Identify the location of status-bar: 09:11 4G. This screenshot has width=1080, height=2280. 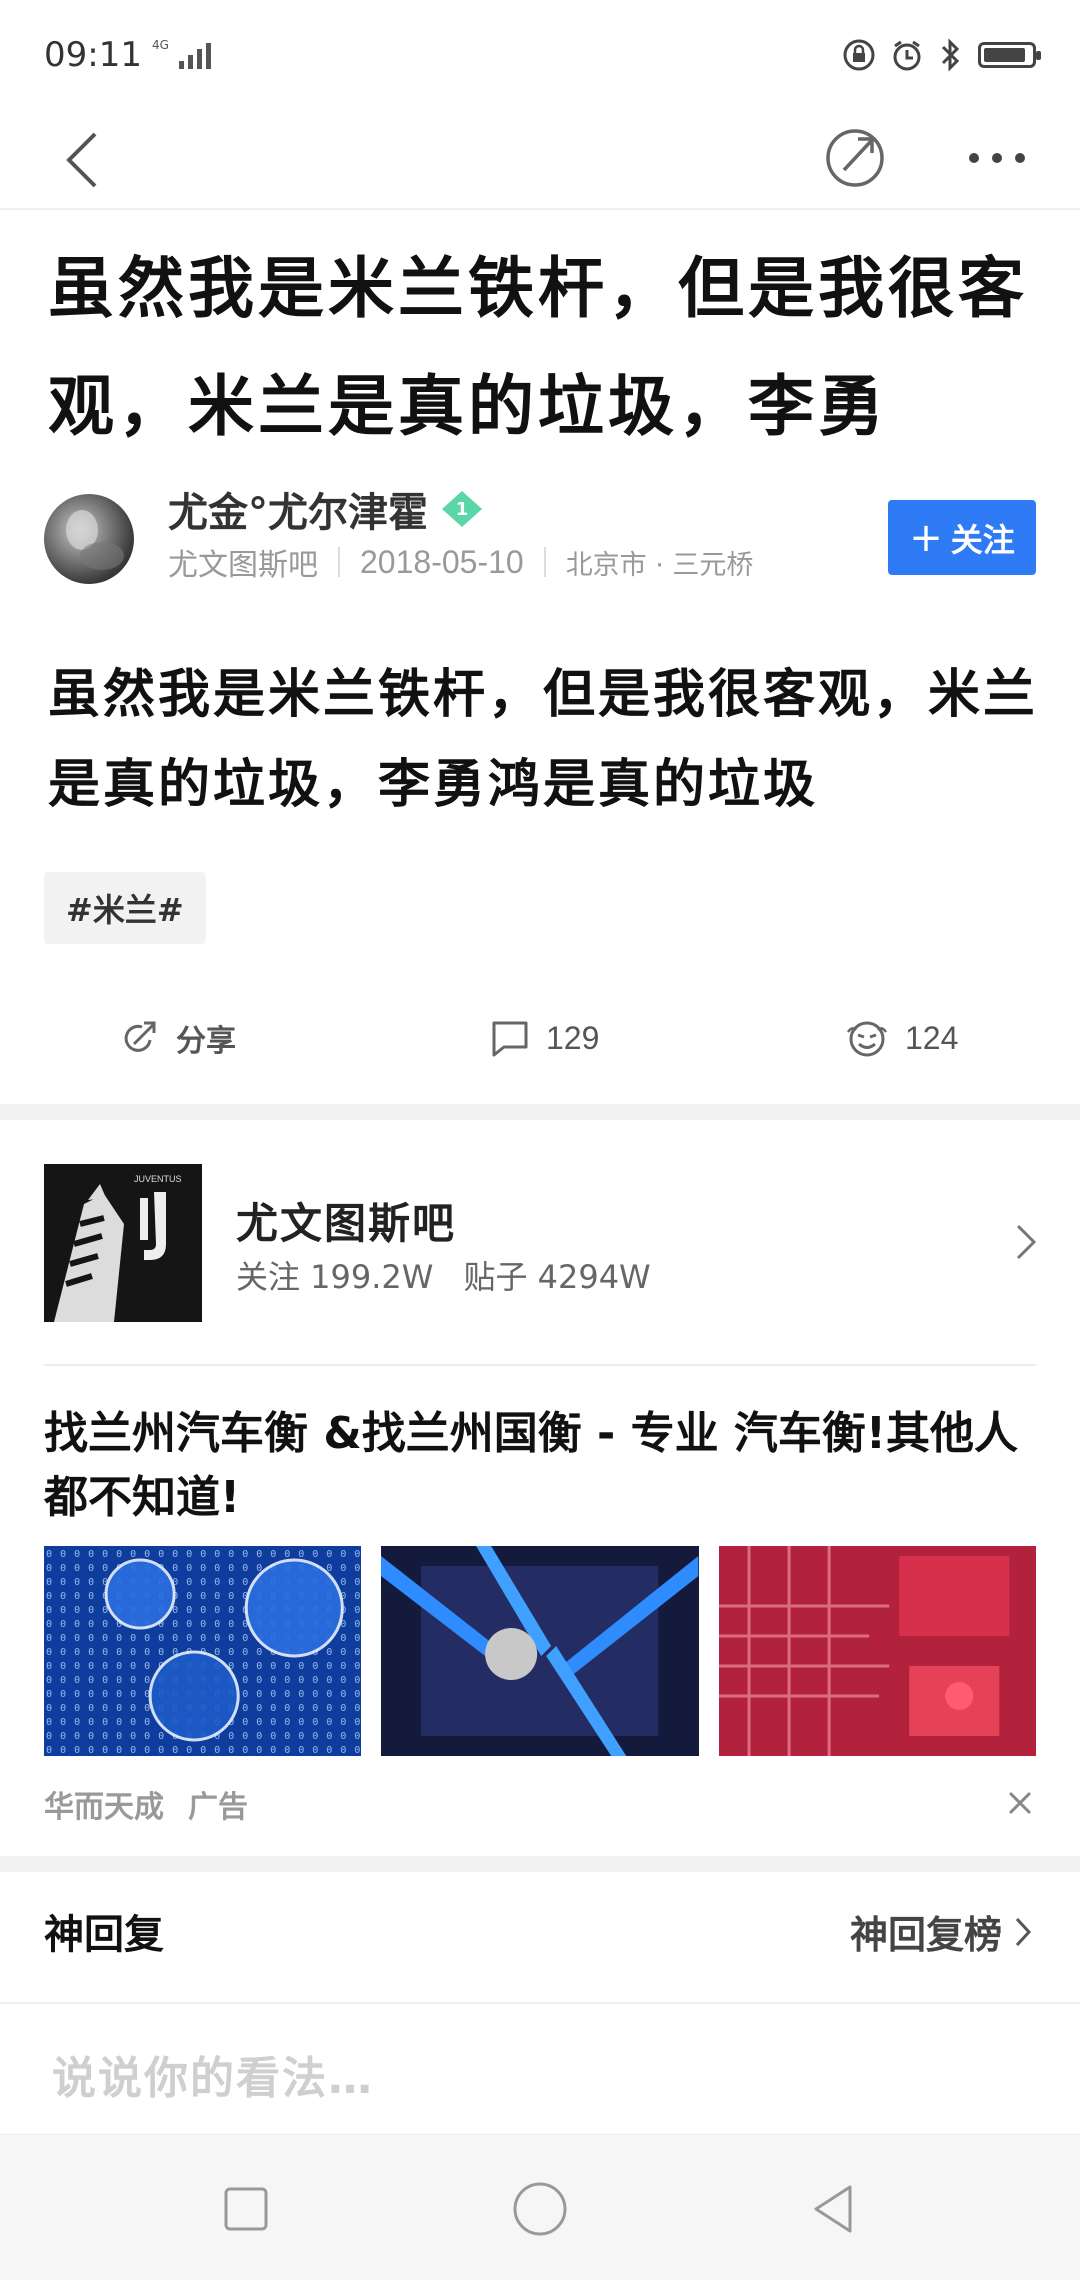
(540, 55).